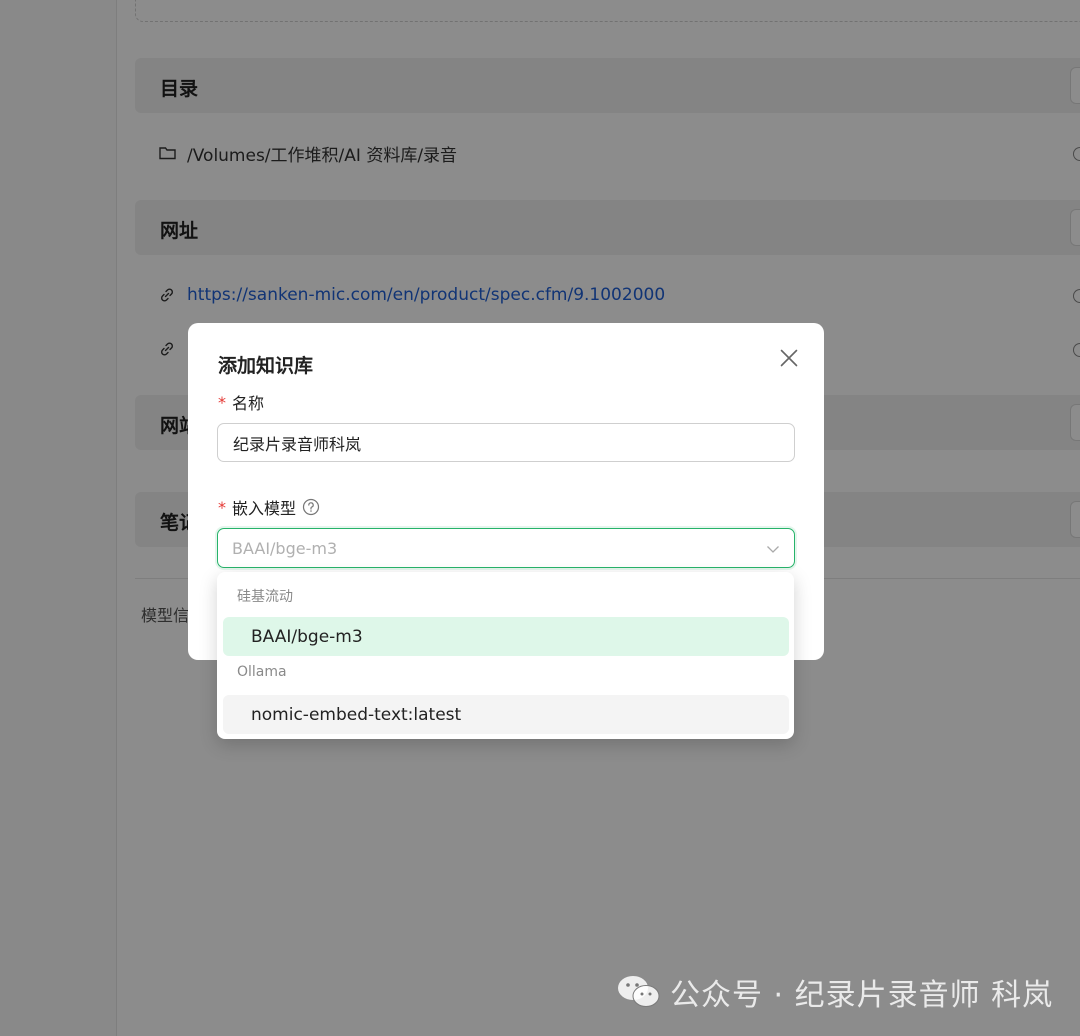 The width and height of the screenshot is (1080, 1036). I want to click on watermark: 公众号 · 纪录片录音师 科岚, so click(835, 992).